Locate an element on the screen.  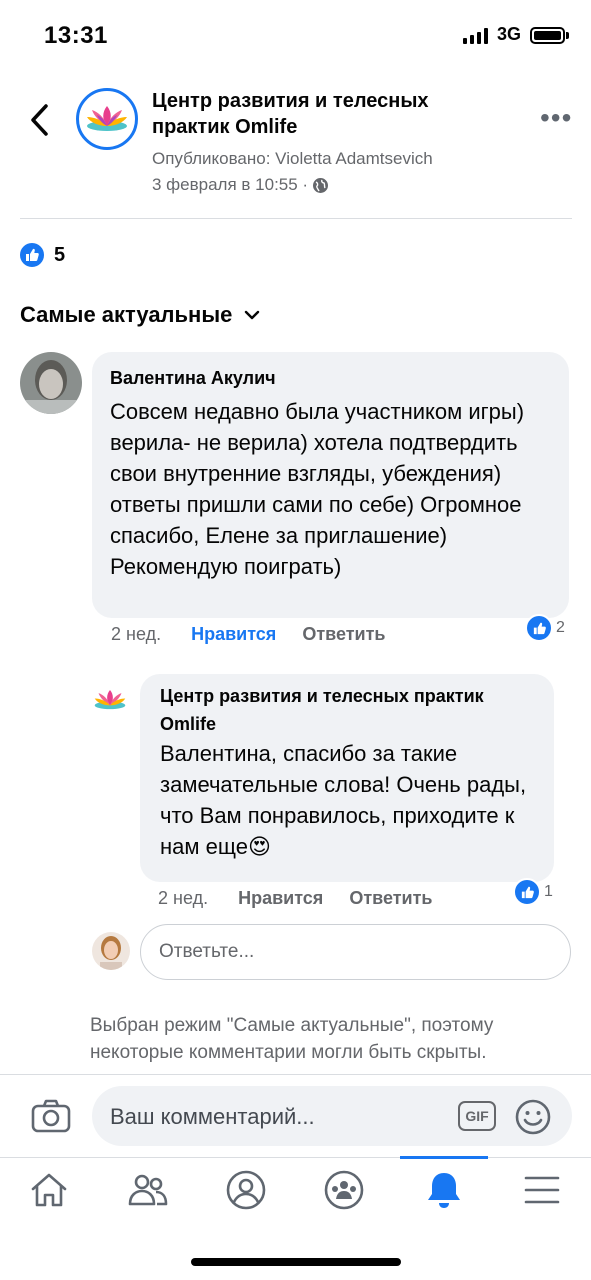
reply-actions: 2 нед. Нравится Ответить is located at coordinates (295, 898).